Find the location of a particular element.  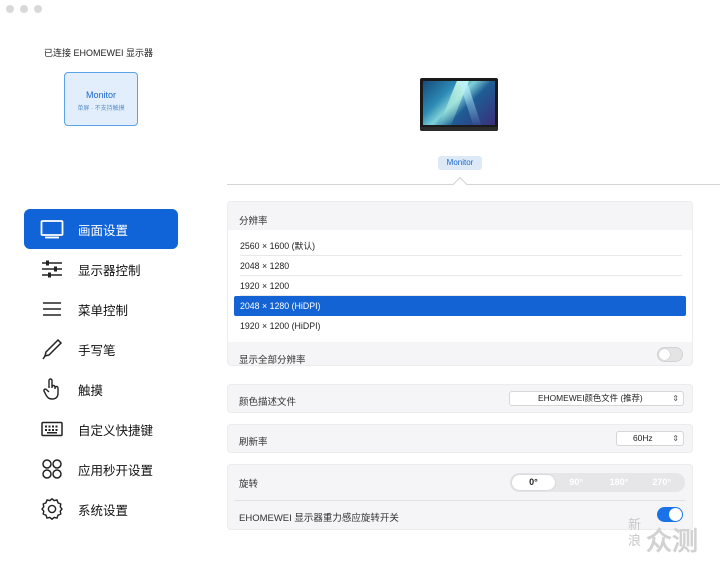

divider-notch is located at coordinates (460, 184).